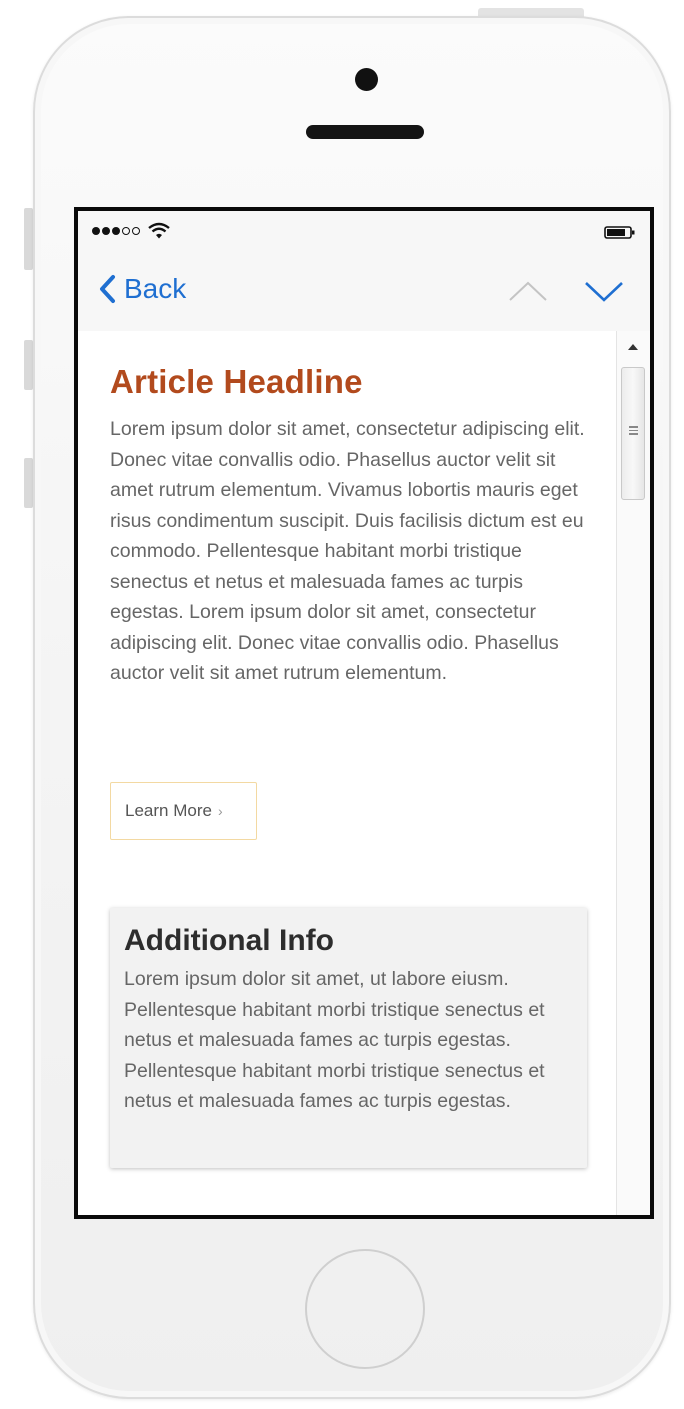 Image resolution: width=684 pixels, height=1409 pixels. Describe the element at coordinates (229, 940) in the screenshot. I see `additional-info-title: Additional Info` at that location.